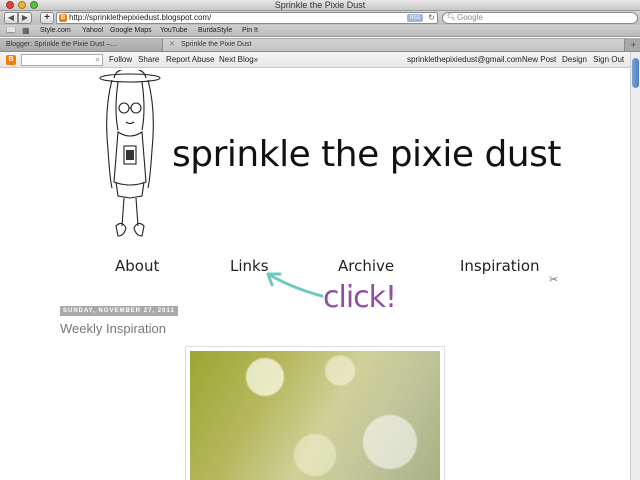 This screenshot has width=640, height=480. I want to click on search-icon: 🔍︎, so click(451, 17).